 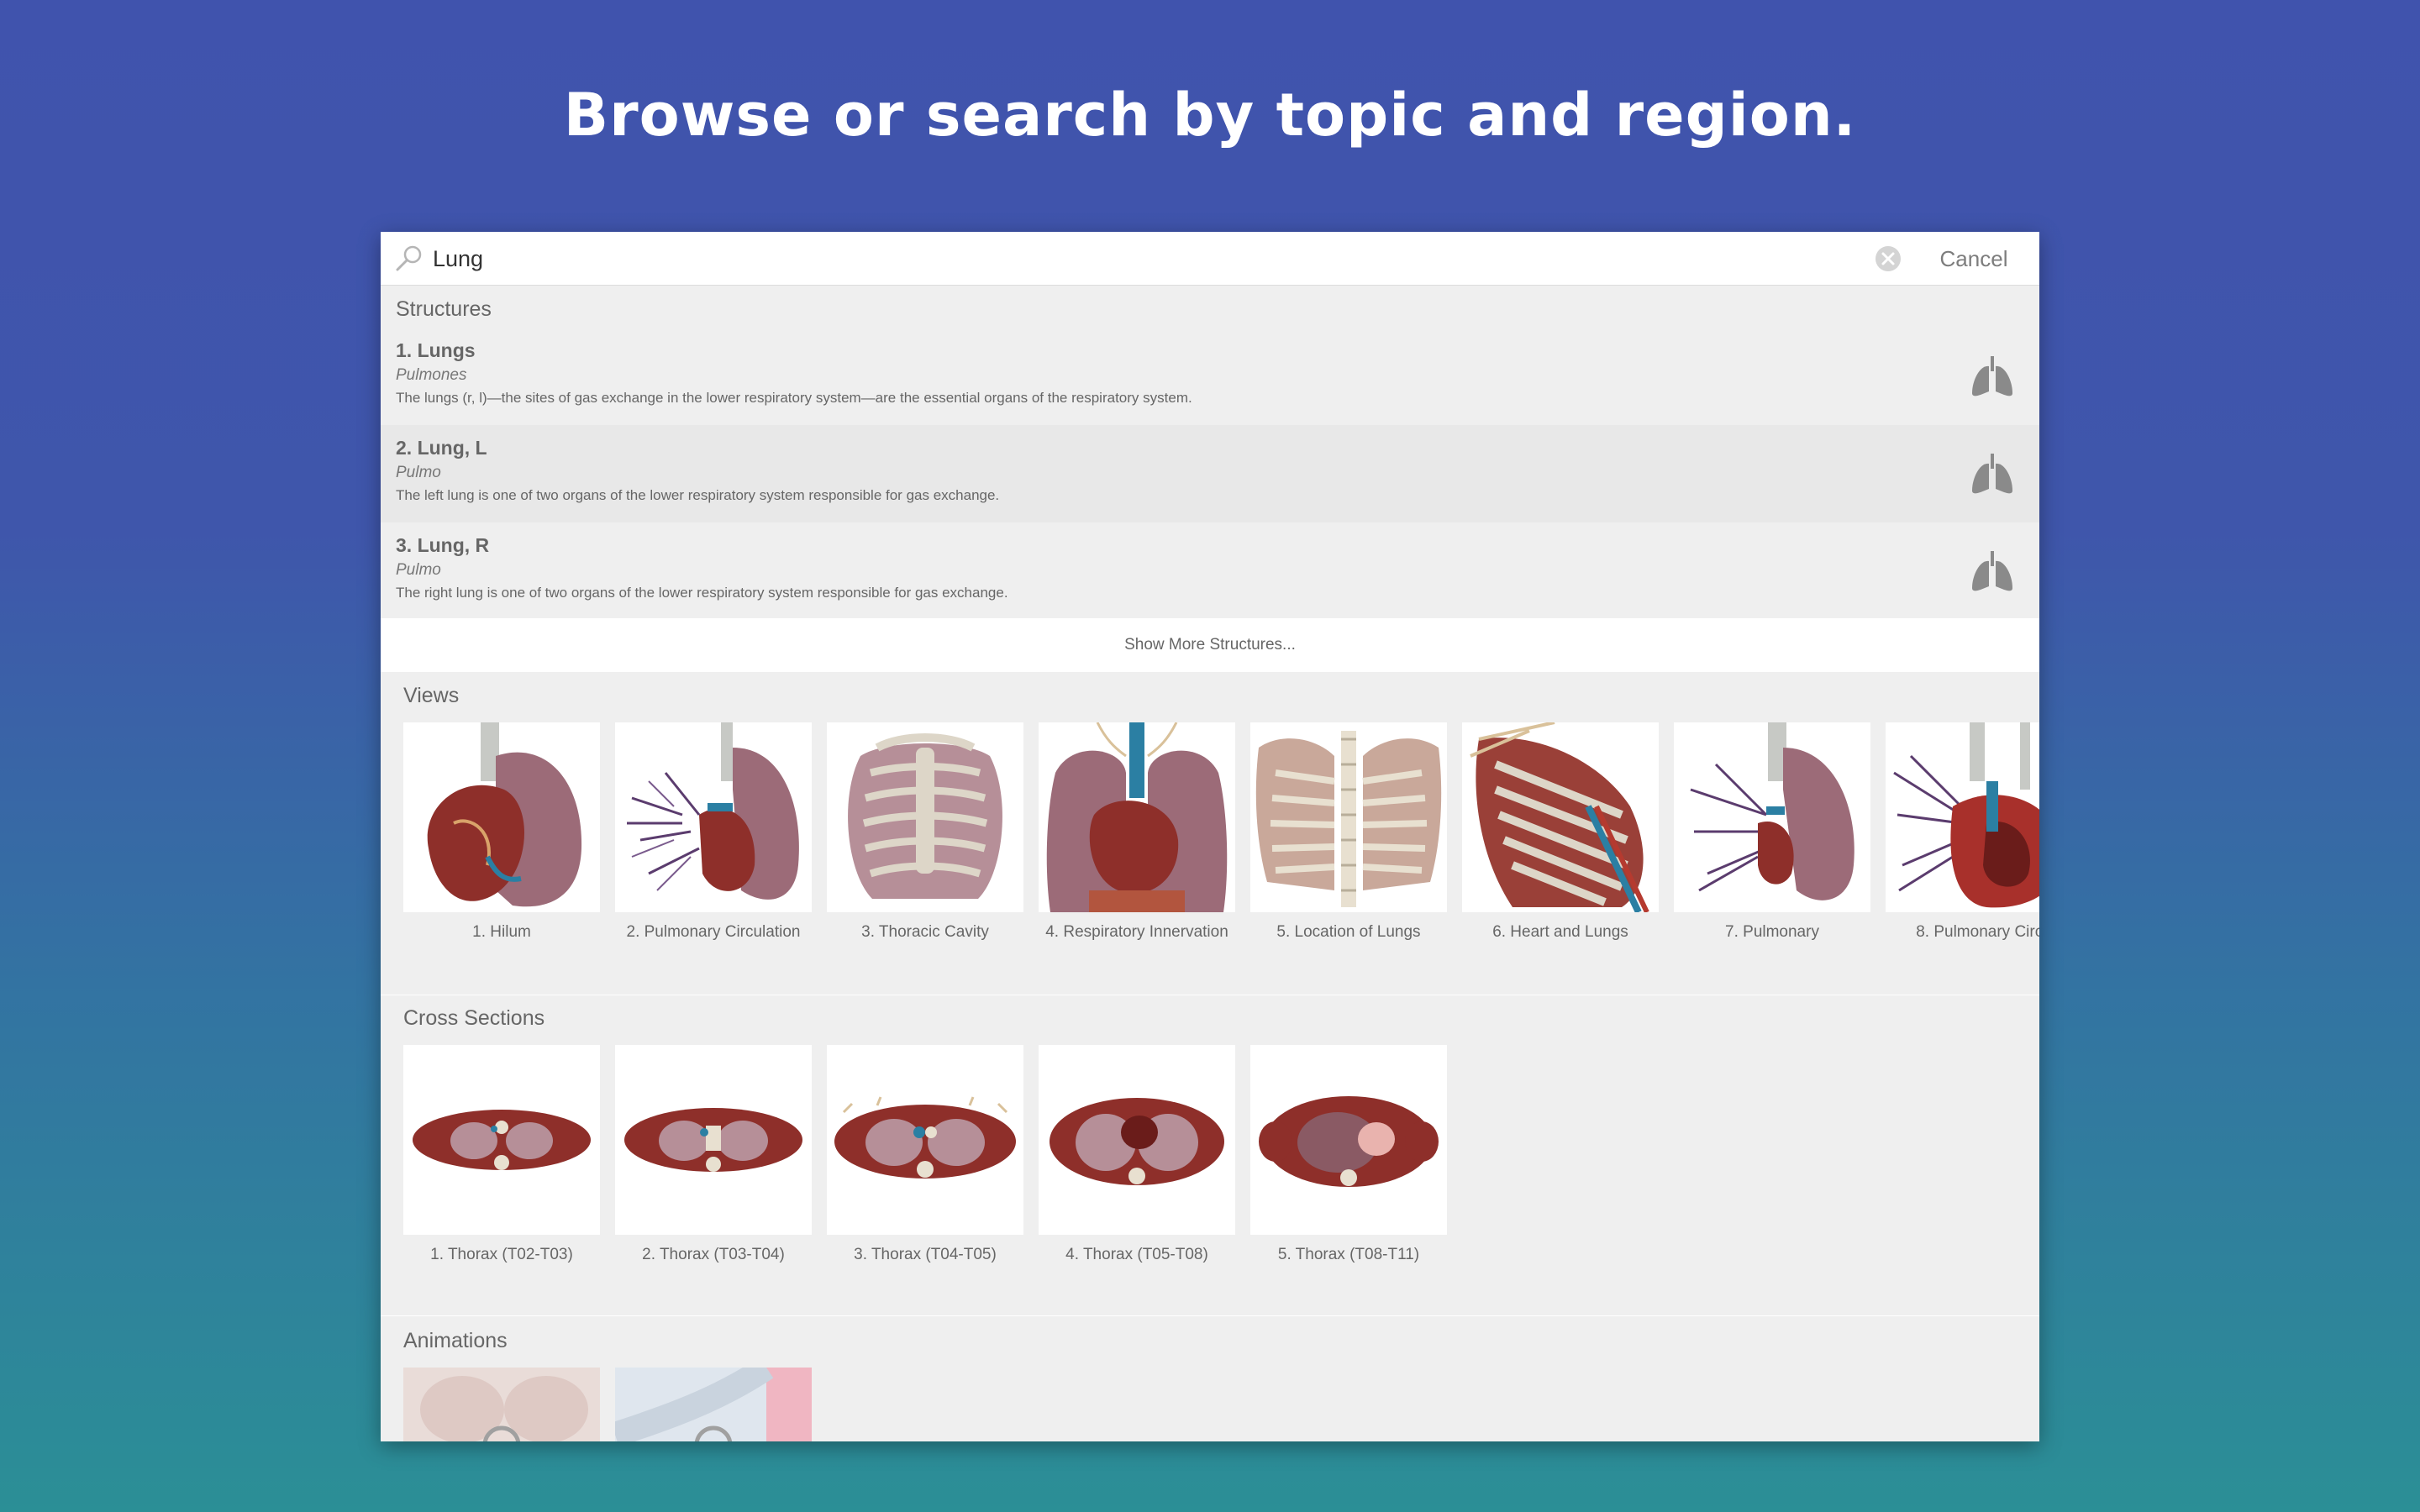 I want to click on view-label: 7. Pulmonary, so click(x=1772, y=932).